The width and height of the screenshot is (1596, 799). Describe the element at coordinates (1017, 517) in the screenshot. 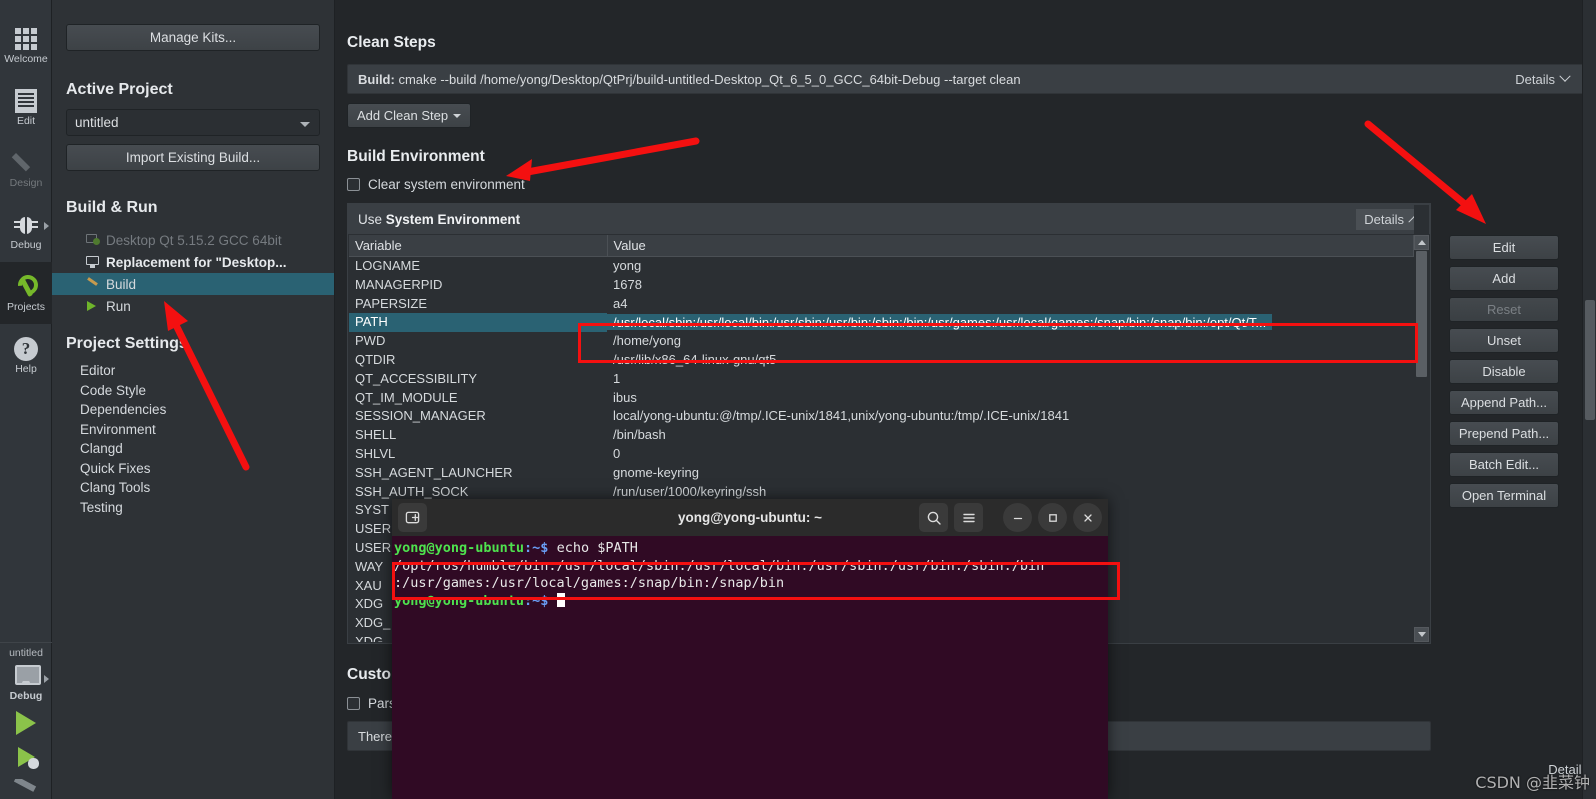

I see `minimize-icon` at that location.